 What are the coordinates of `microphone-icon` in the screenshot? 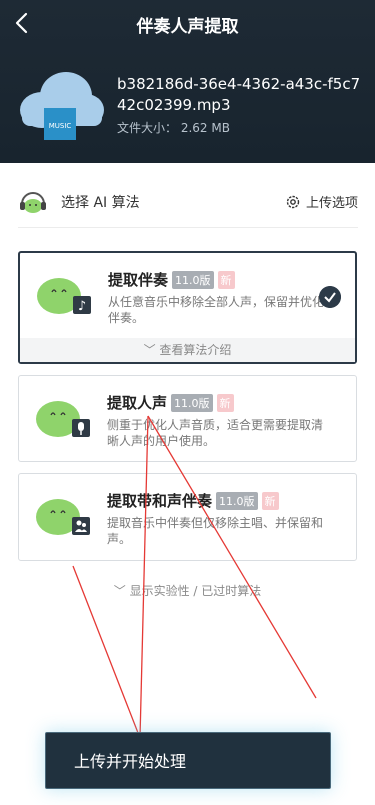 It's located at (81, 426).